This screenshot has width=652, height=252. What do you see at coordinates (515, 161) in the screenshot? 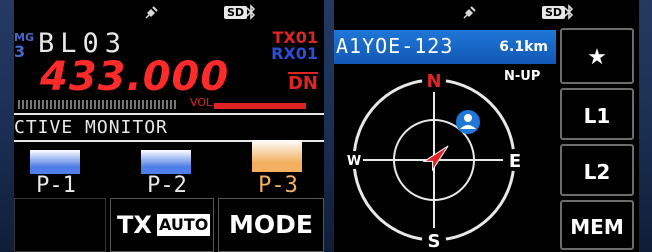
I see `east-label: E` at bounding box center [515, 161].